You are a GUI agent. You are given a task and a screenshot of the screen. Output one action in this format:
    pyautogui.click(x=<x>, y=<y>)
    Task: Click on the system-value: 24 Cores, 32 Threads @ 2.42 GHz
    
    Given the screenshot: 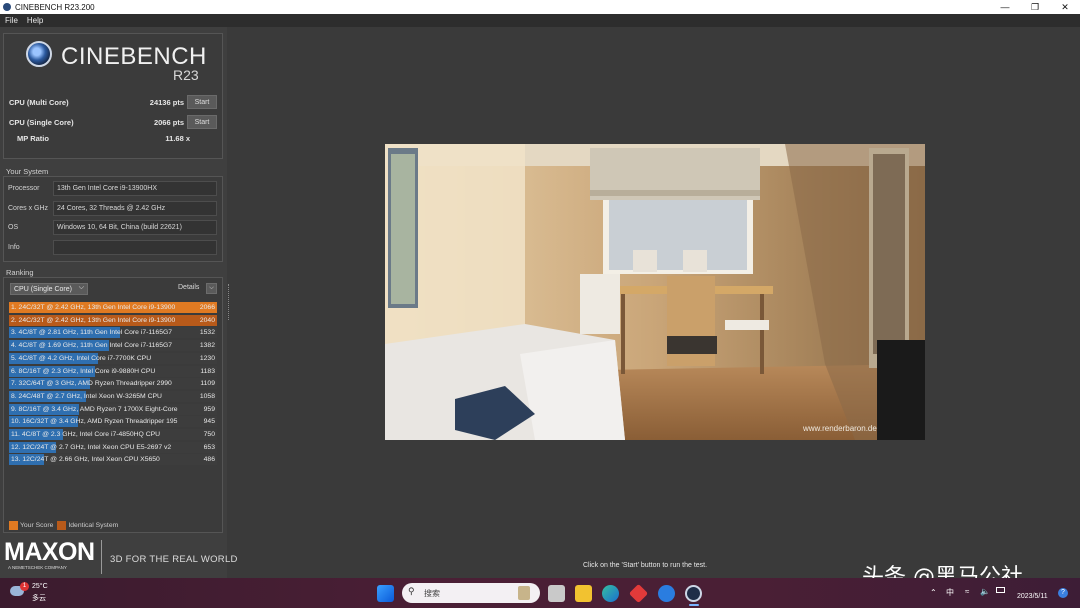 What is the action you would take?
    pyautogui.click(x=135, y=208)
    